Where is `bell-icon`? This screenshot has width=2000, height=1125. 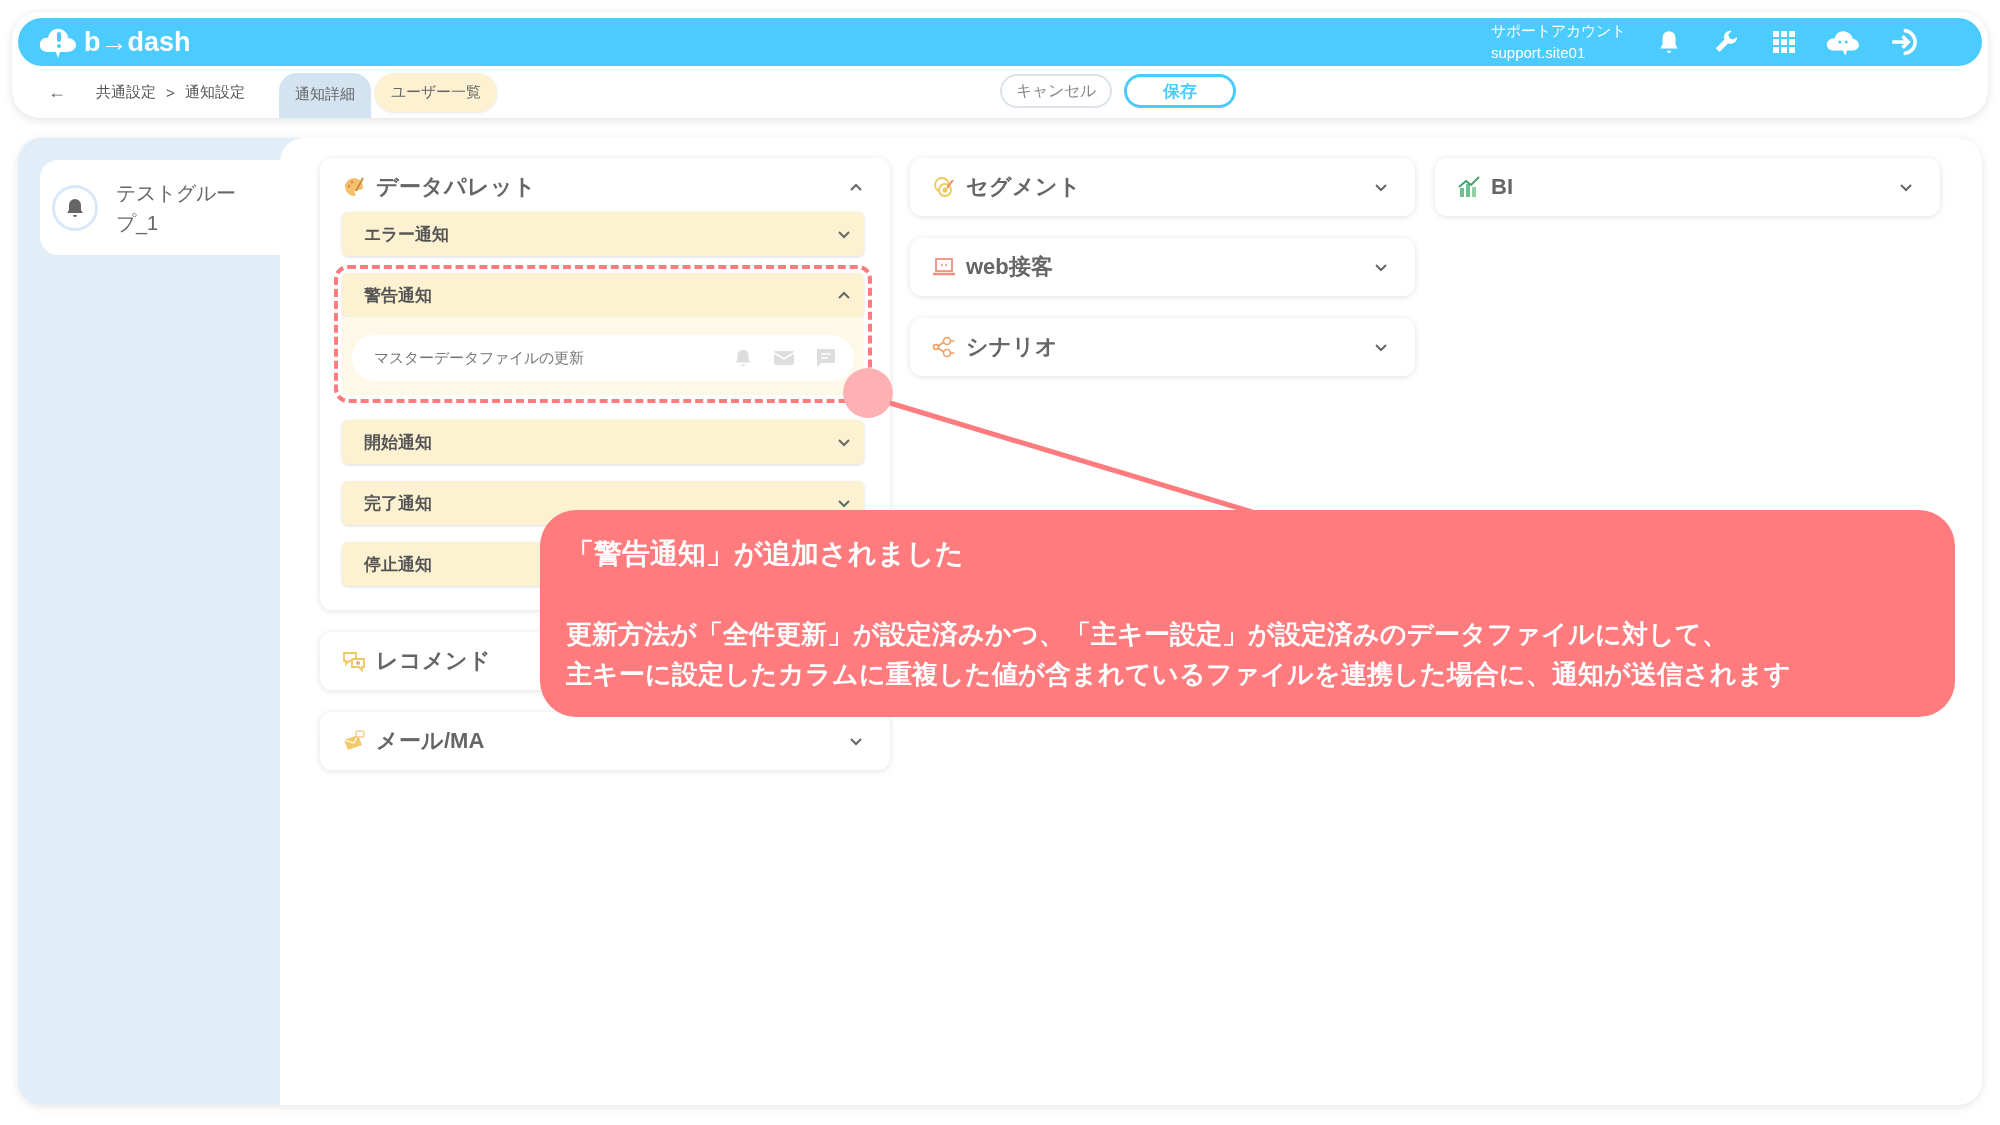 bell-icon is located at coordinates (75, 207).